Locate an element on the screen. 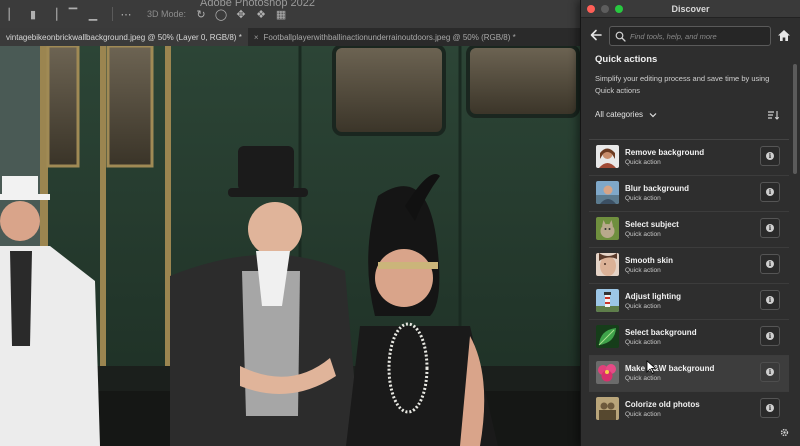 The height and width of the screenshot is (446, 800). align-bottom-icon: ▁ is located at coordinates (93, 14).